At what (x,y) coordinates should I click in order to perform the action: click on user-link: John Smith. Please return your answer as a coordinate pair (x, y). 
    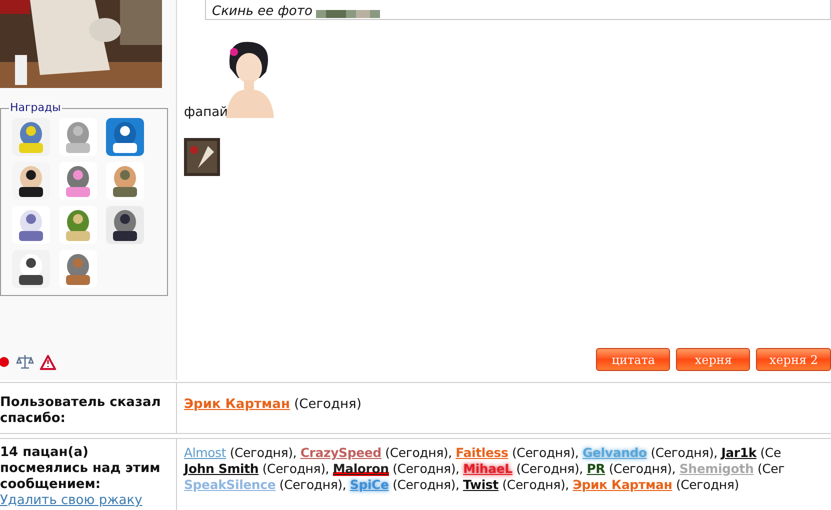
    Looking at the image, I should click on (221, 468).